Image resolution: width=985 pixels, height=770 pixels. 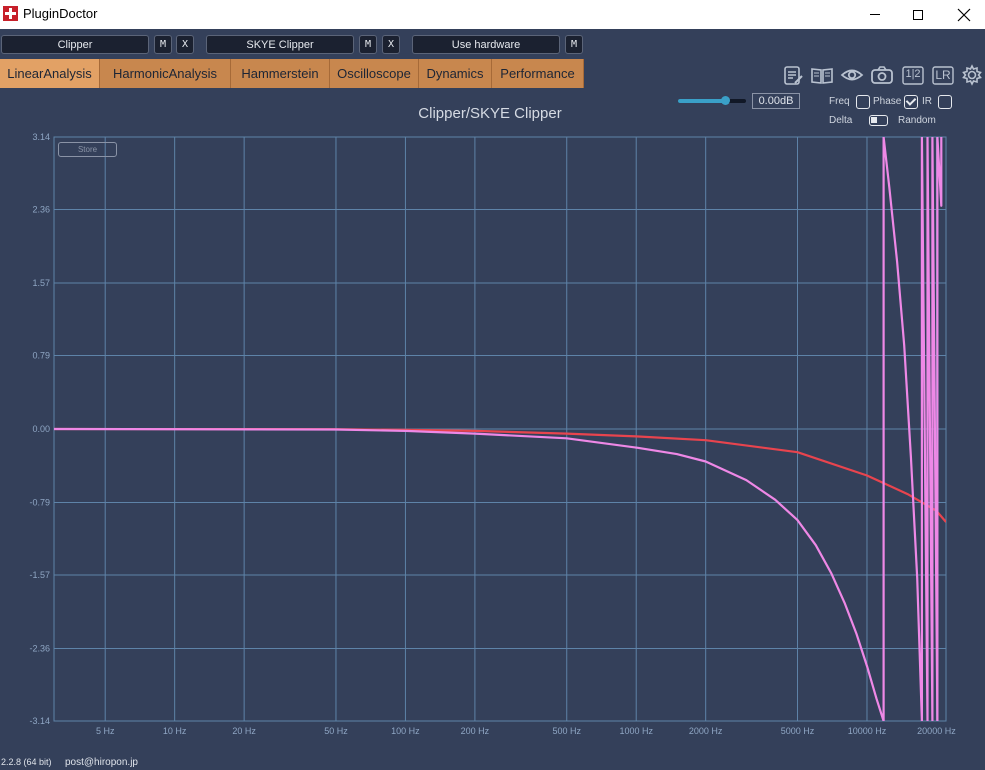 I want to click on x-tick-label: 2000 Hz, so click(x=706, y=731).